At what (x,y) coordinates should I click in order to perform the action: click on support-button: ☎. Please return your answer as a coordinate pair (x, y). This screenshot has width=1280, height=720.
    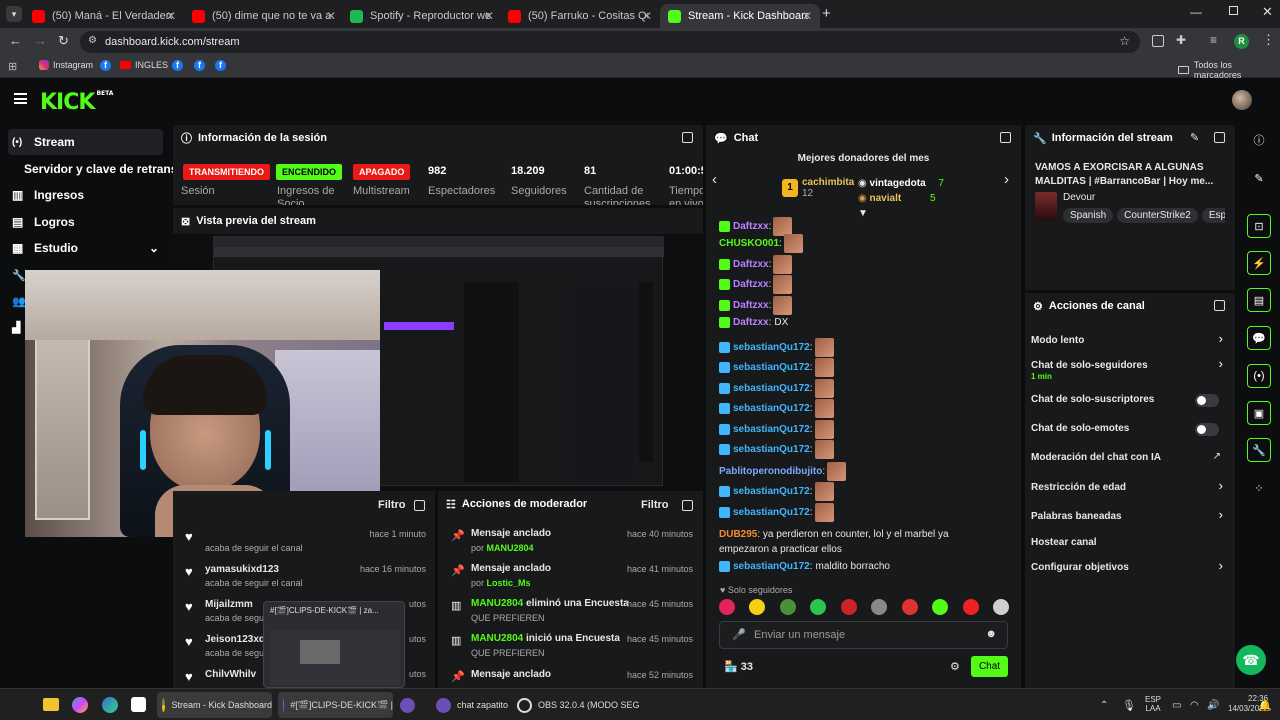
    Looking at the image, I should click on (1251, 660).